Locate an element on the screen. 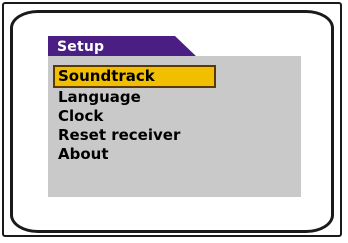 The width and height of the screenshot is (348, 243). menu-item-clock: Clock is located at coordinates (135, 116).